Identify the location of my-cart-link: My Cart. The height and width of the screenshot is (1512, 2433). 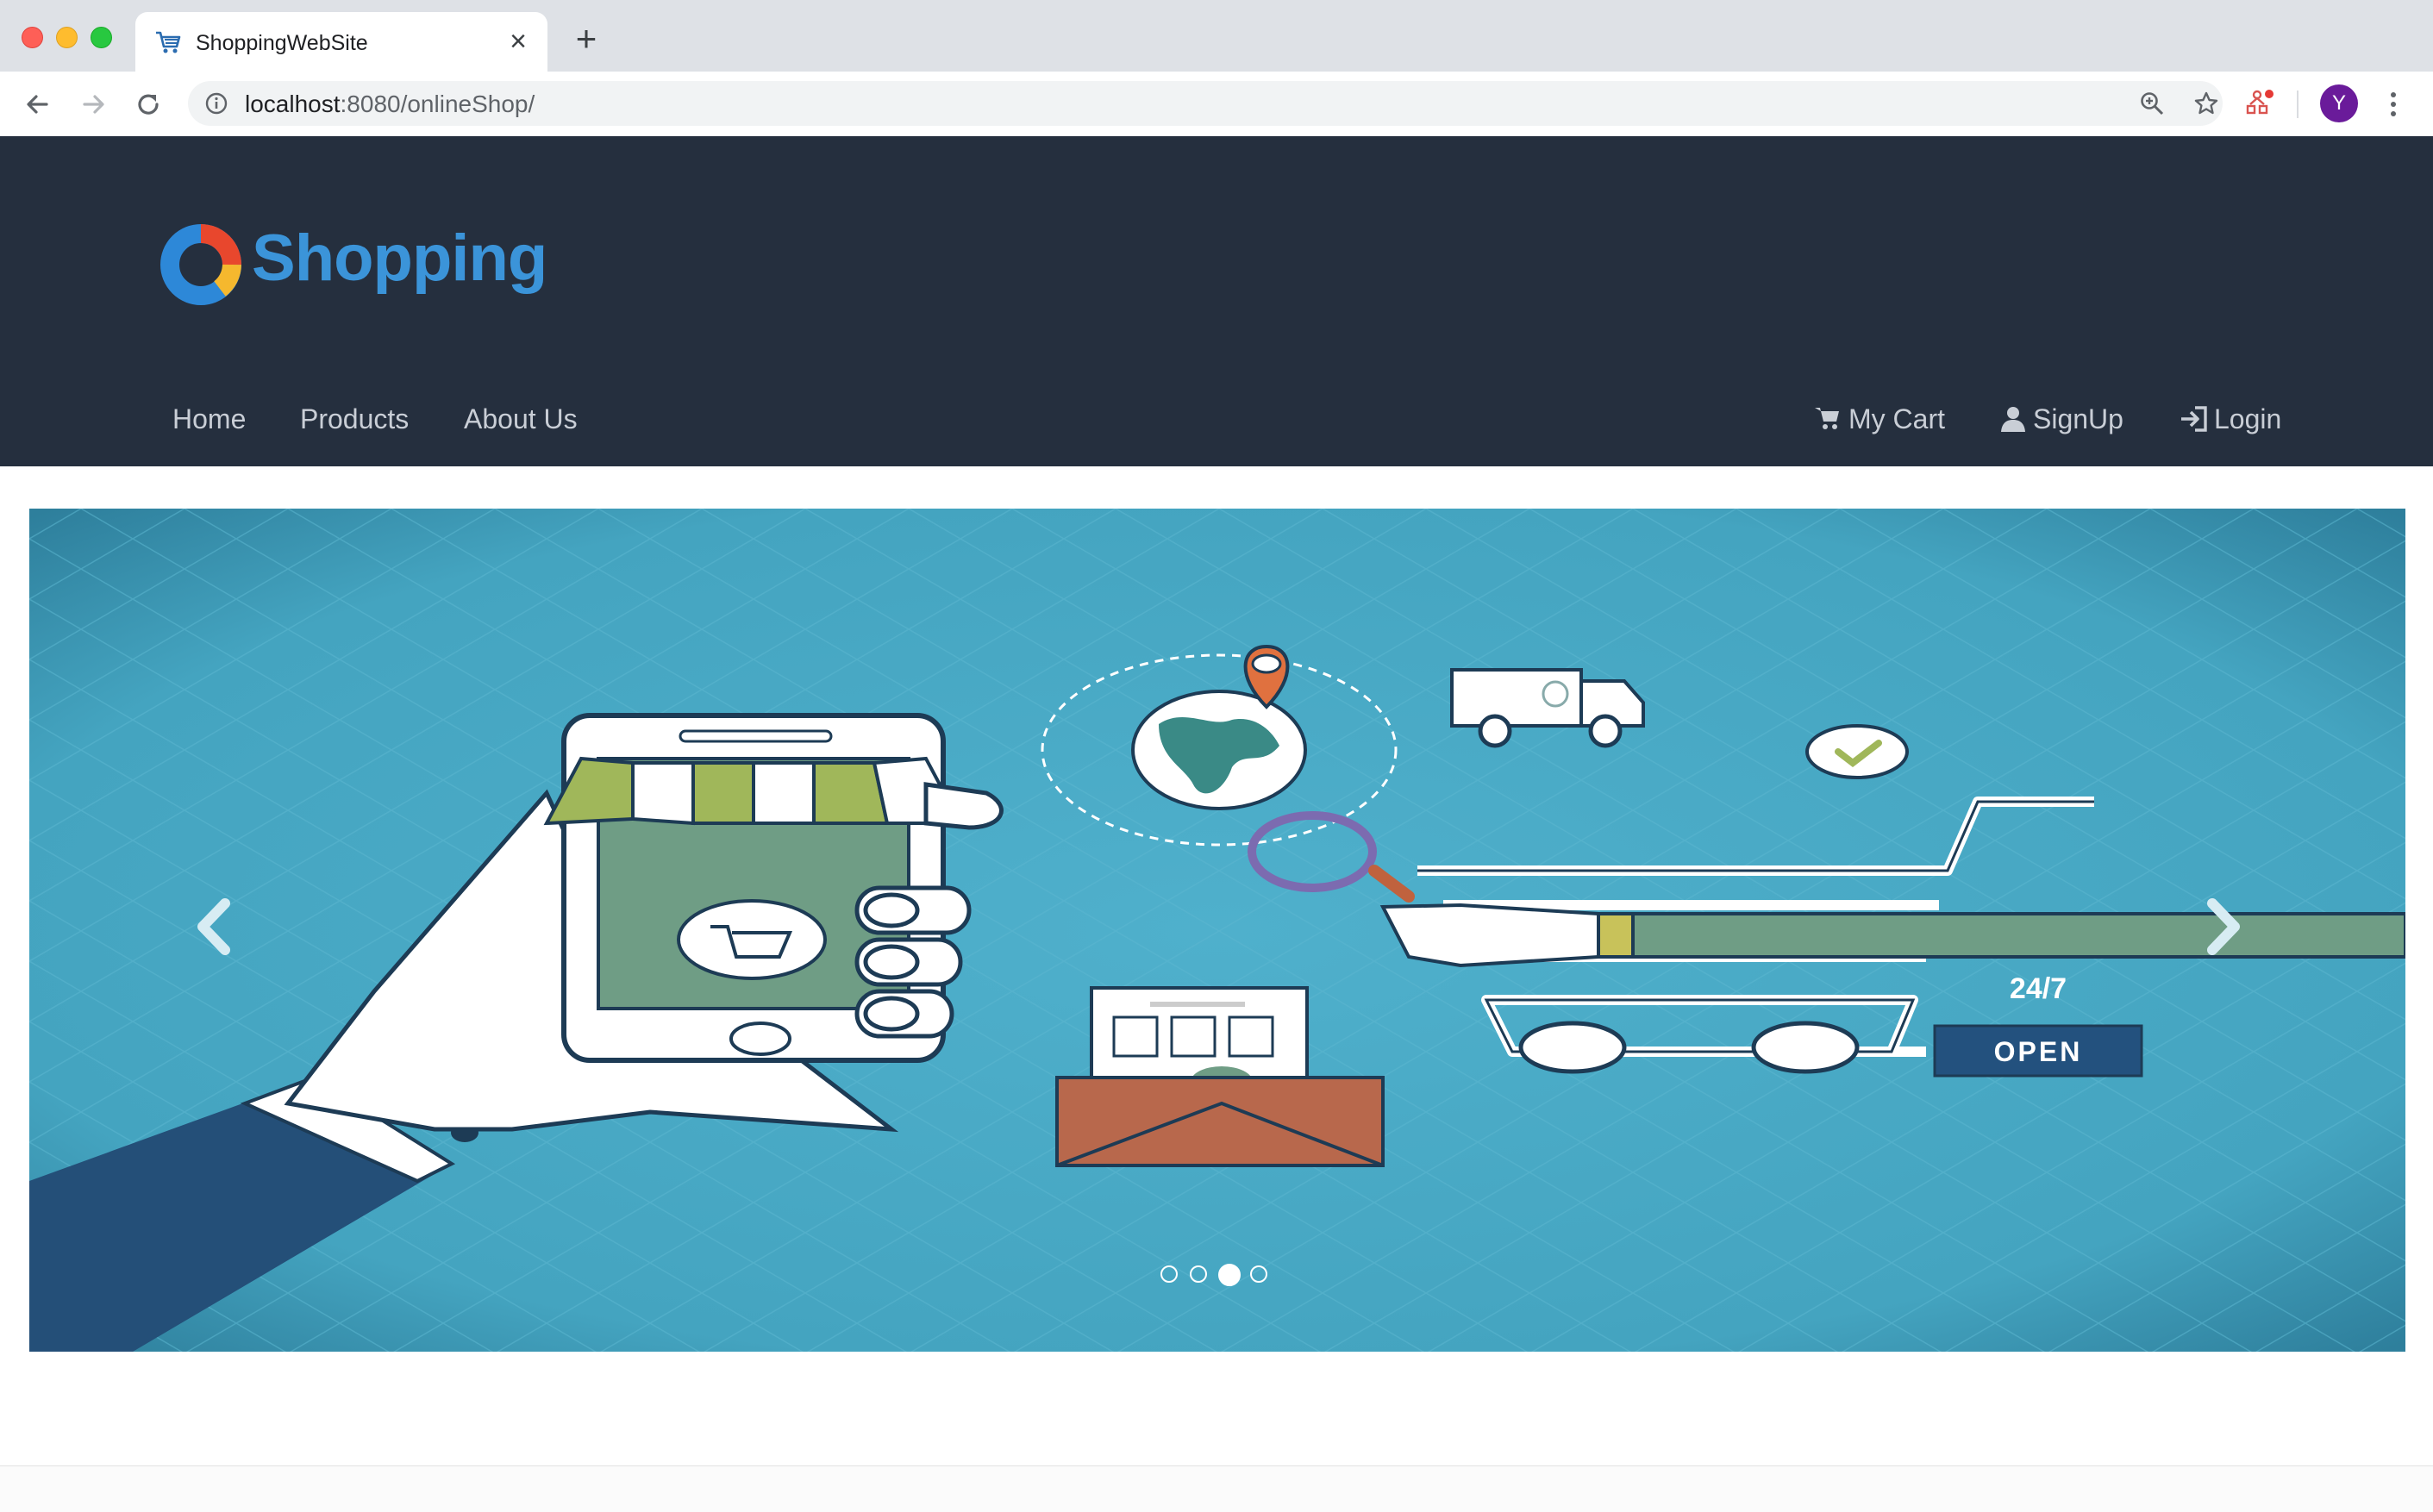
(1879, 420).